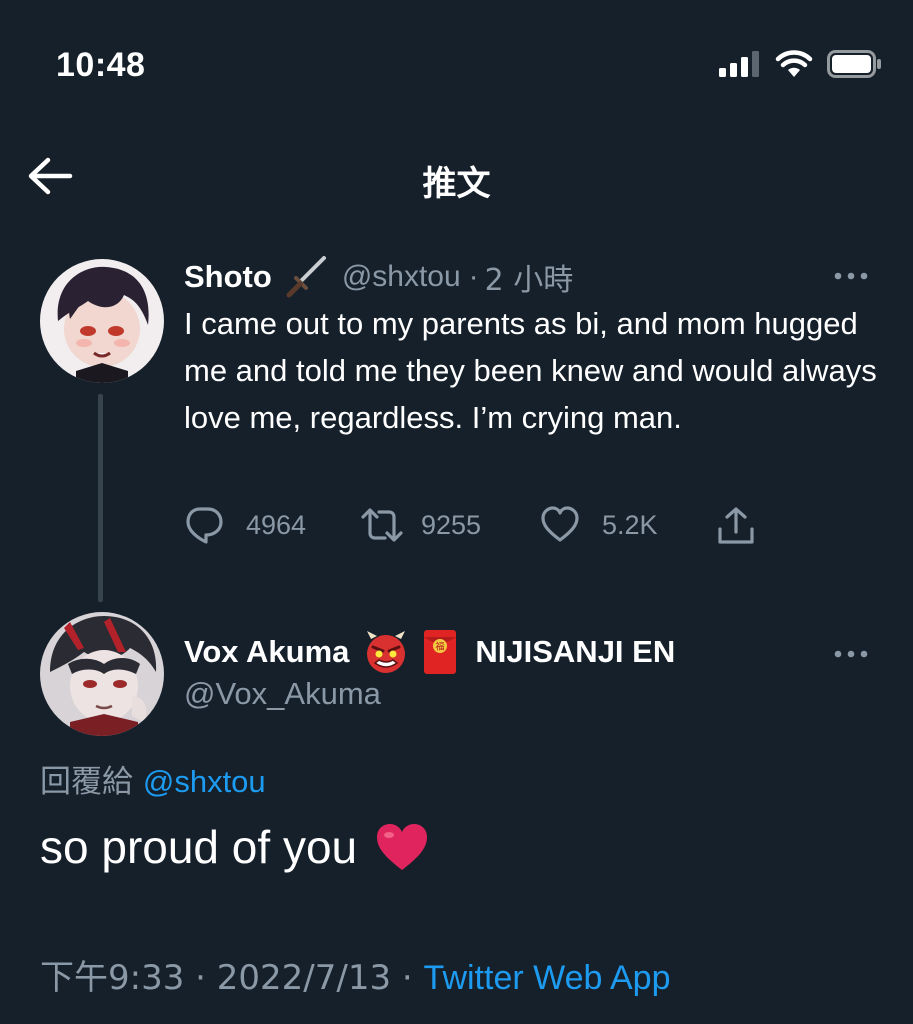 The height and width of the screenshot is (1024, 913). I want to click on share-icon, so click(736, 525).